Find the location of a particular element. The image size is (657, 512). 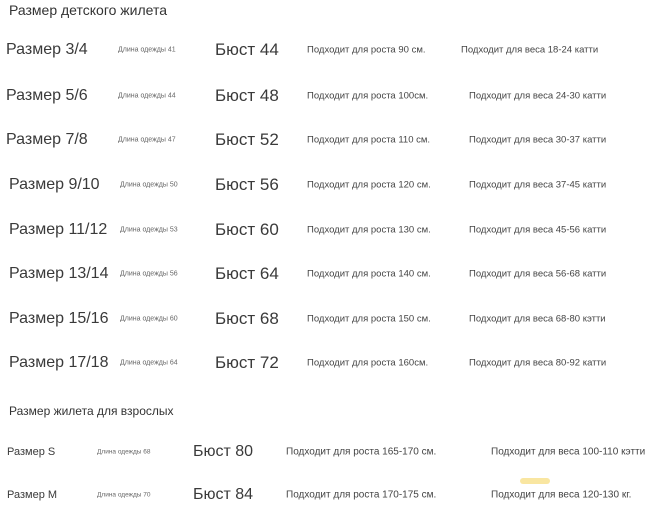

garment-length: Длина одежды 50 is located at coordinates (149, 185).